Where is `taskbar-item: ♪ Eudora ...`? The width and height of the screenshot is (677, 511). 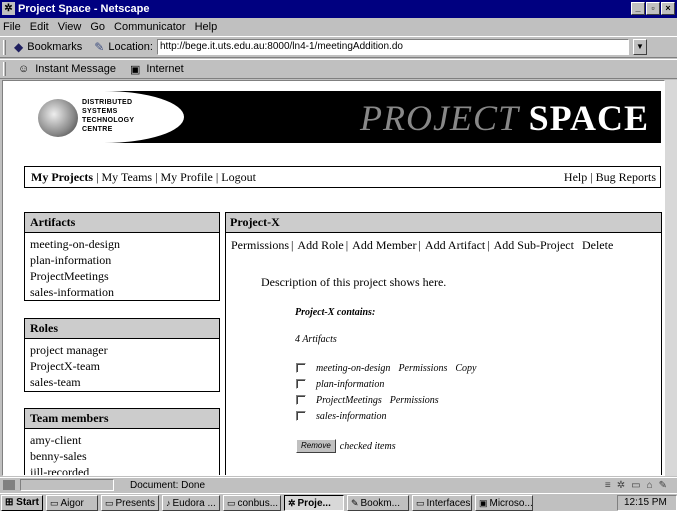
taskbar-item: ♪ Eudora ... is located at coordinates (190, 502).